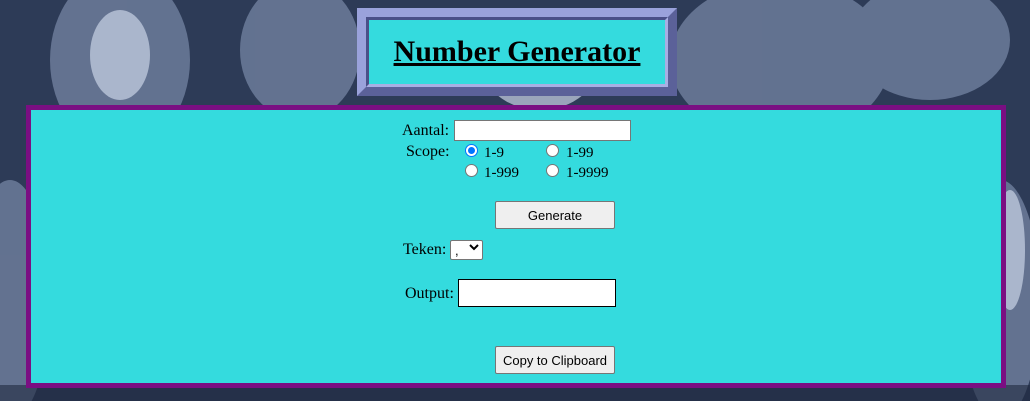 Image resolution: width=1030 pixels, height=401 pixels. What do you see at coordinates (537, 293) in the screenshot?
I see `output-field` at bounding box center [537, 293].